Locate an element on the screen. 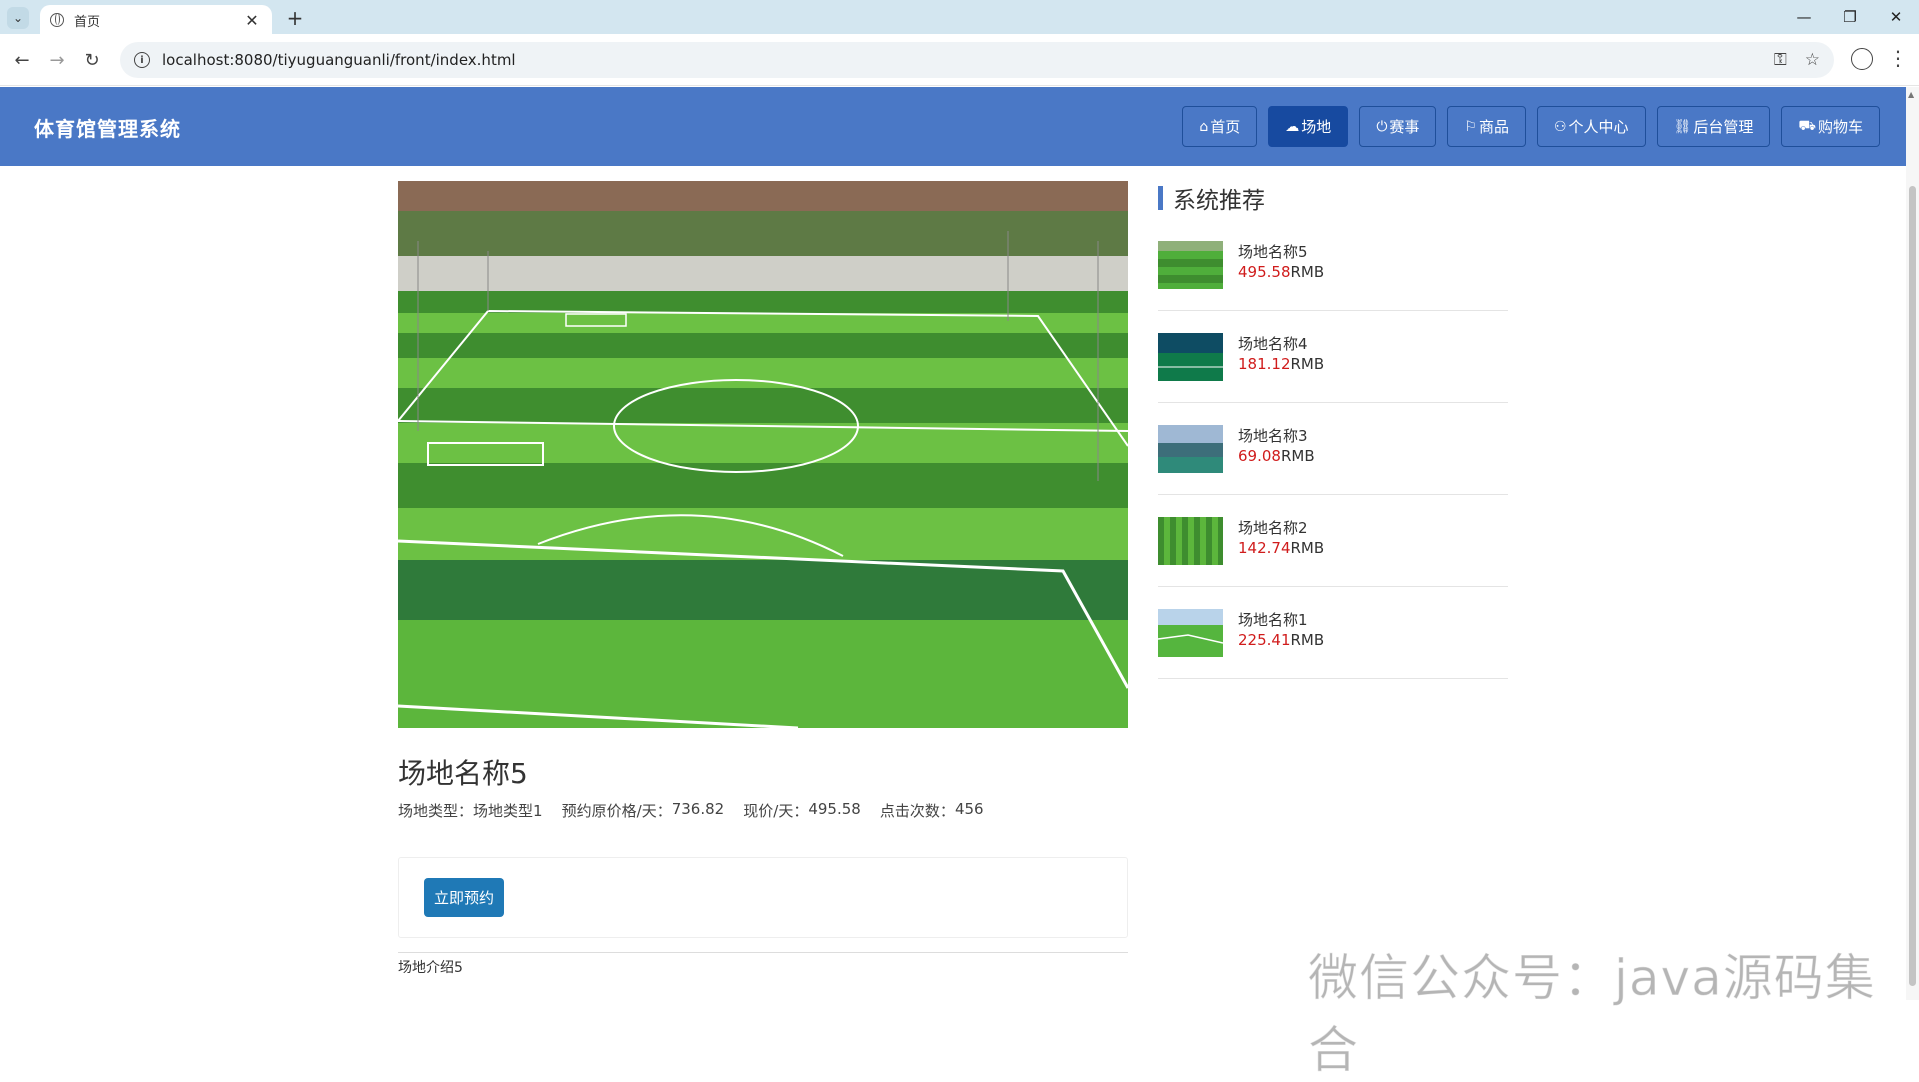 Image resolution: width=1919 pixels, height=1082 pixels. recommend-name: 场地名称5 is located at coordinates (1273, 251).